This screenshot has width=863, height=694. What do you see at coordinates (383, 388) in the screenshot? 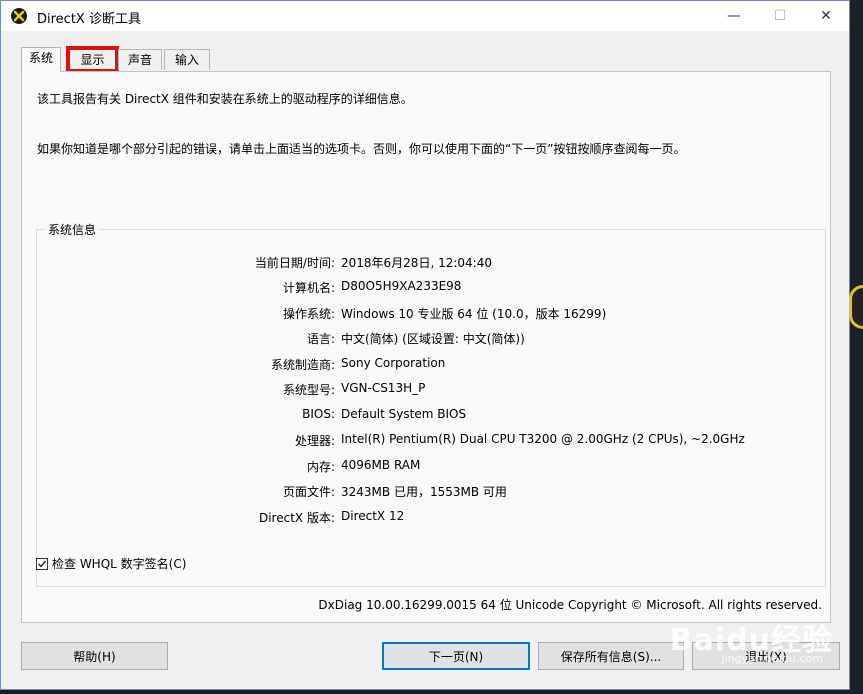
I see `info-value: VGN-CS13H_P` at bounding box center [383, 388].